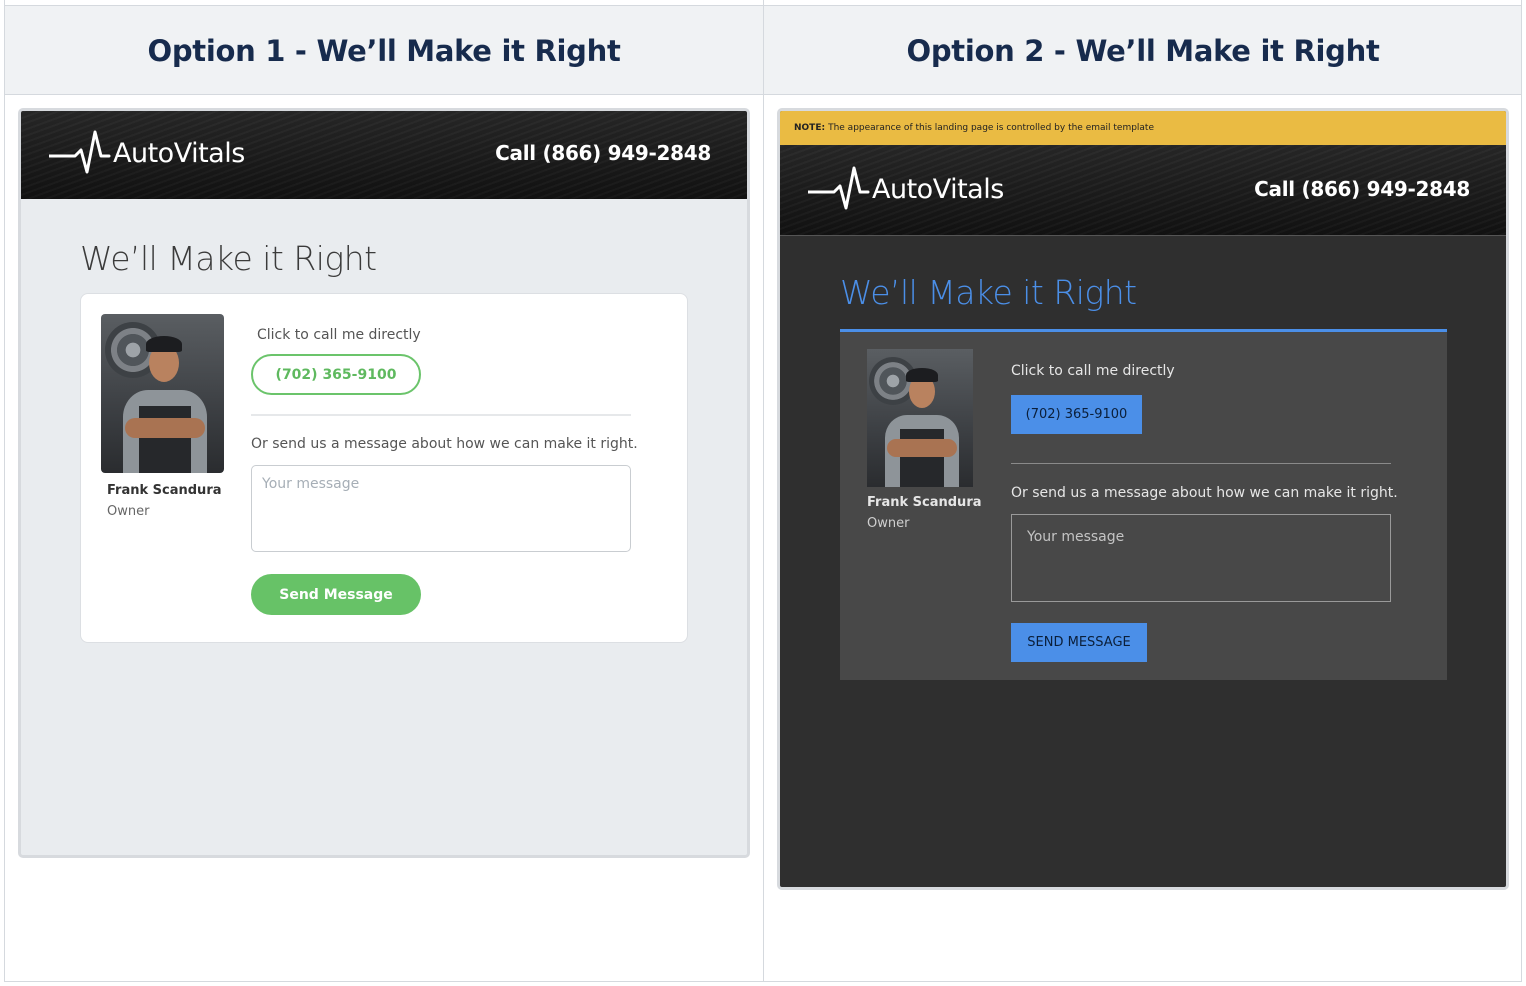 This screenshot has height=986, width=1526. What do you see at coordinates (384, 50) in the screenshot?
I see `column-header-option-1: Option 1 - We’ll Make it Right` at bounding box center [384, 50].